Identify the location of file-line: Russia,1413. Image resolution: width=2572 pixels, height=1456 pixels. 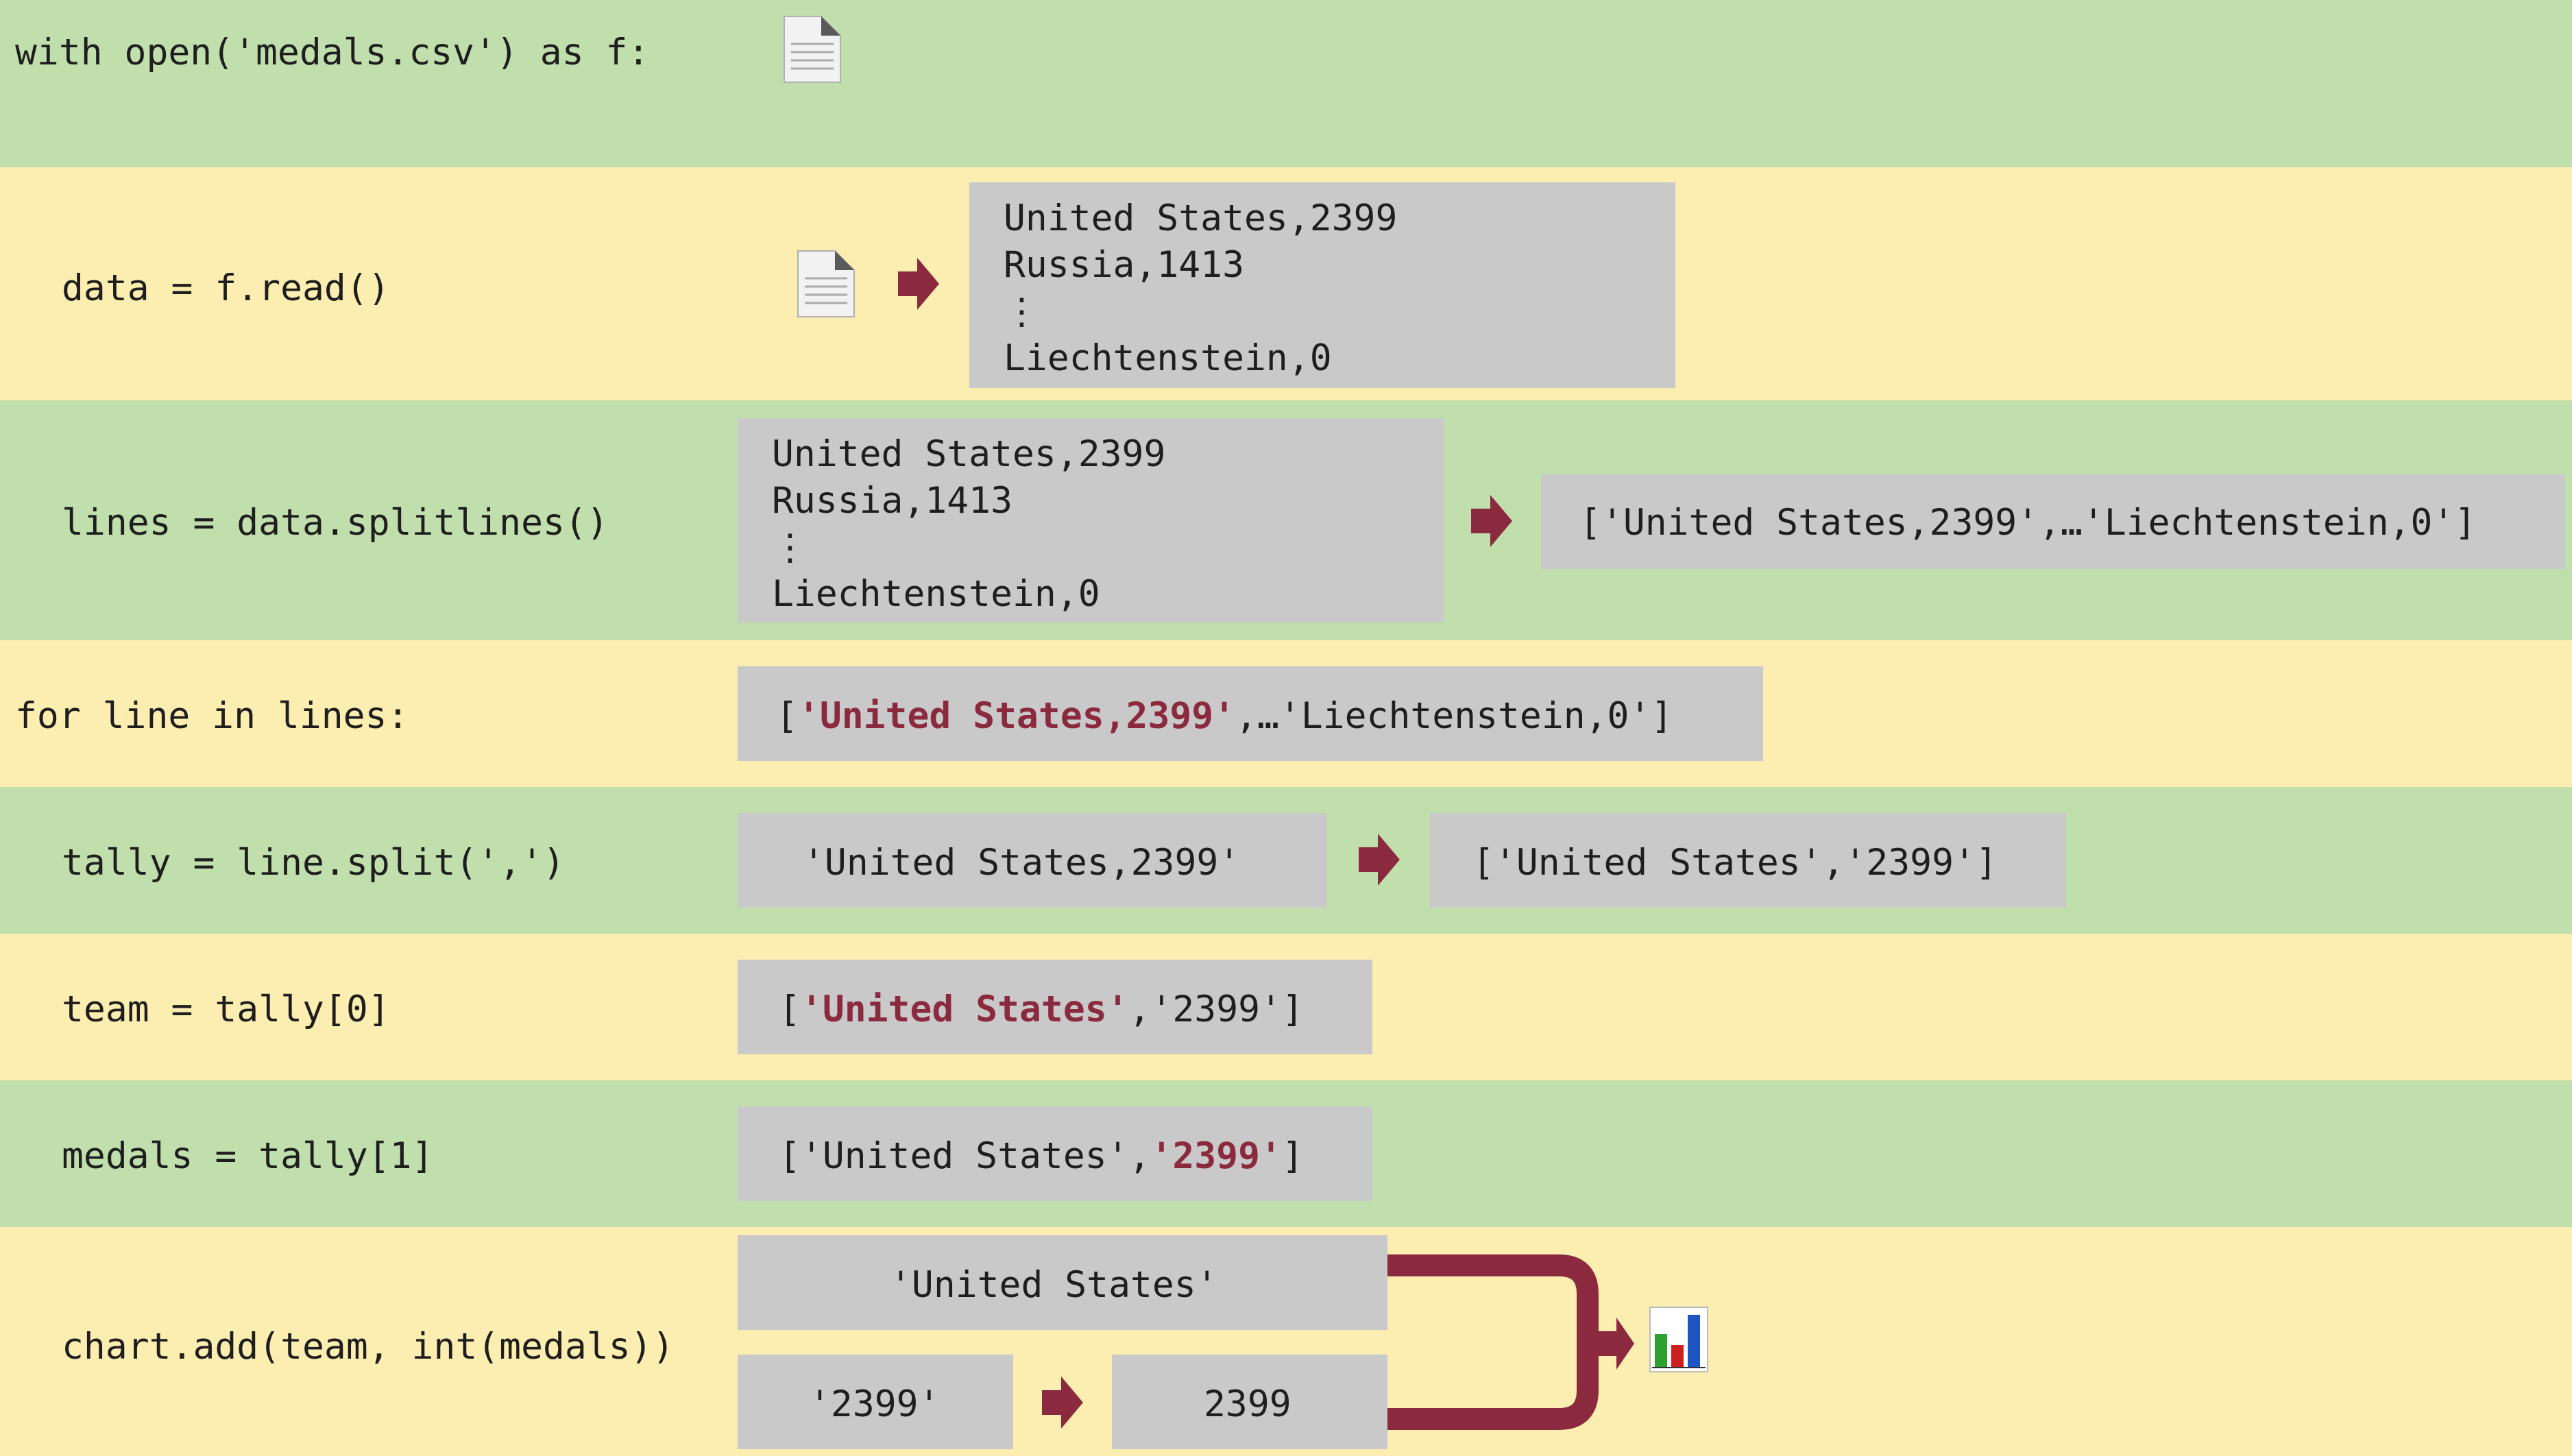
(1124, 265).